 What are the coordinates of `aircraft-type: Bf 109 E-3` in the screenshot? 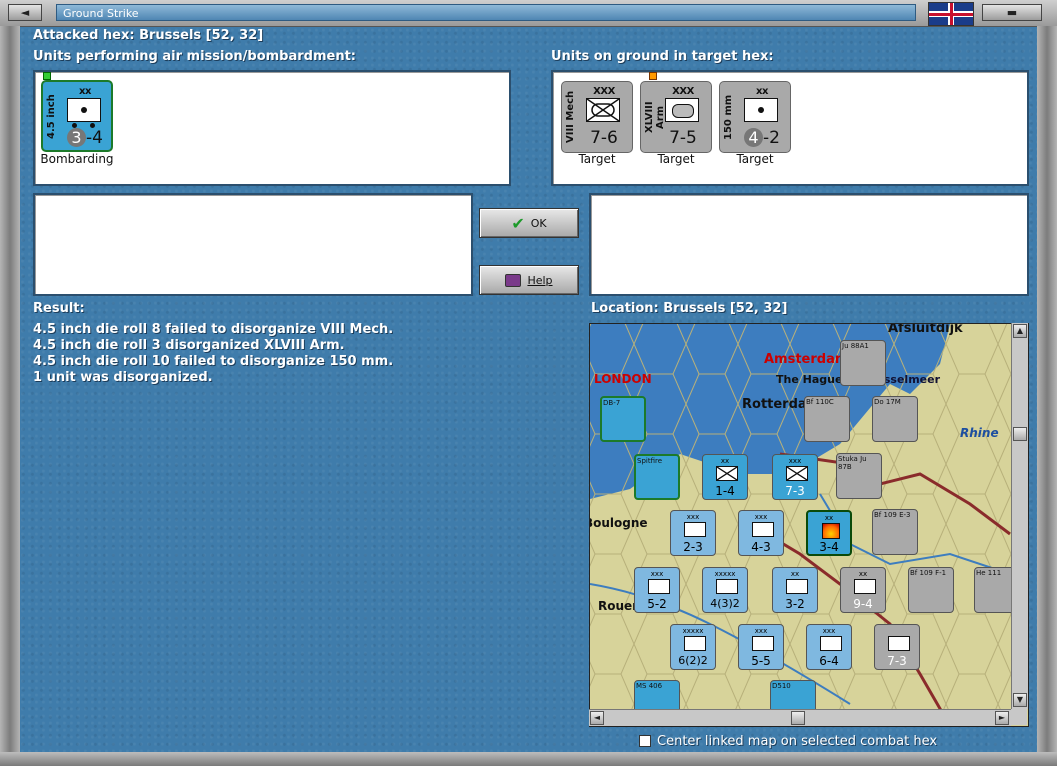 It's located at (892, 515).